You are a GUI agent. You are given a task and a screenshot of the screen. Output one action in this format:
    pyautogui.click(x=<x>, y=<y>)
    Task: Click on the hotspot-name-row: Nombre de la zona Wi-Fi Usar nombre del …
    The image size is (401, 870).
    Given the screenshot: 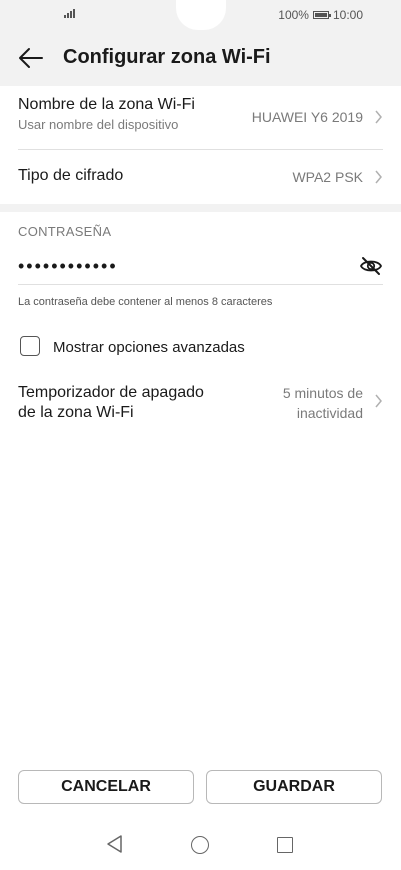 What is the action you would take?
    pyautogui.click(x=200, y=119)
    